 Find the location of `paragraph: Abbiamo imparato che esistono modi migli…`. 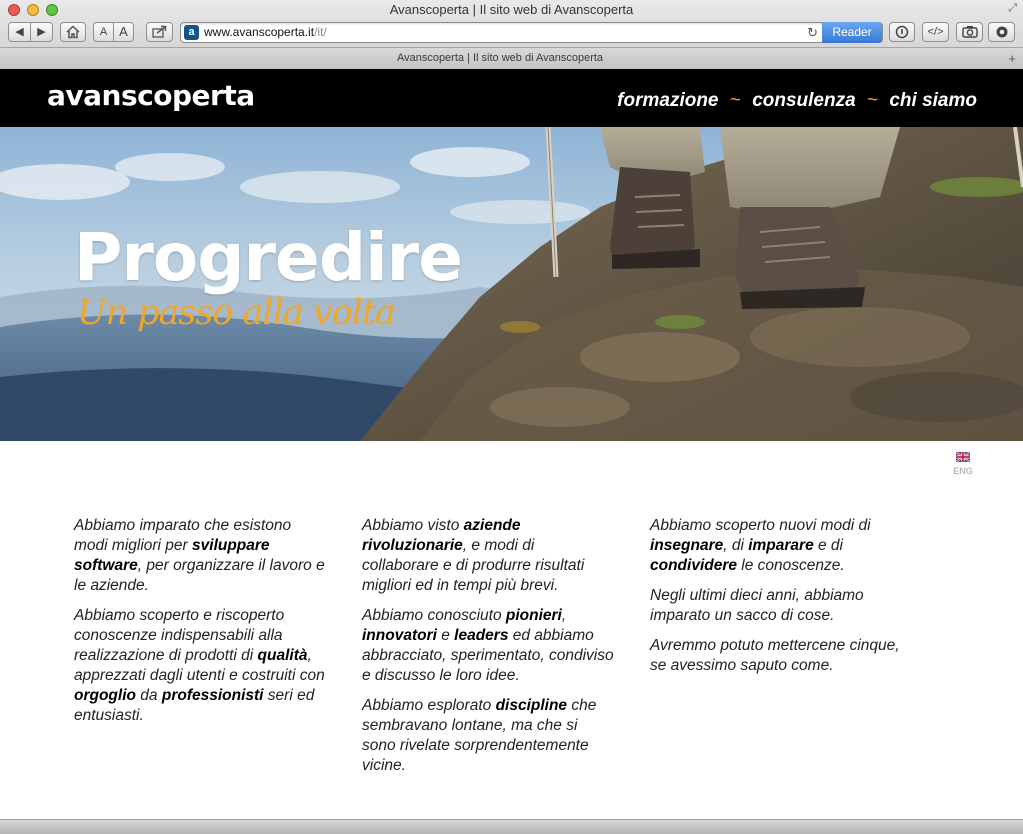

paragraph: Abbiamo imparato che esistono modi migli… is located at coordinates (200, 556).